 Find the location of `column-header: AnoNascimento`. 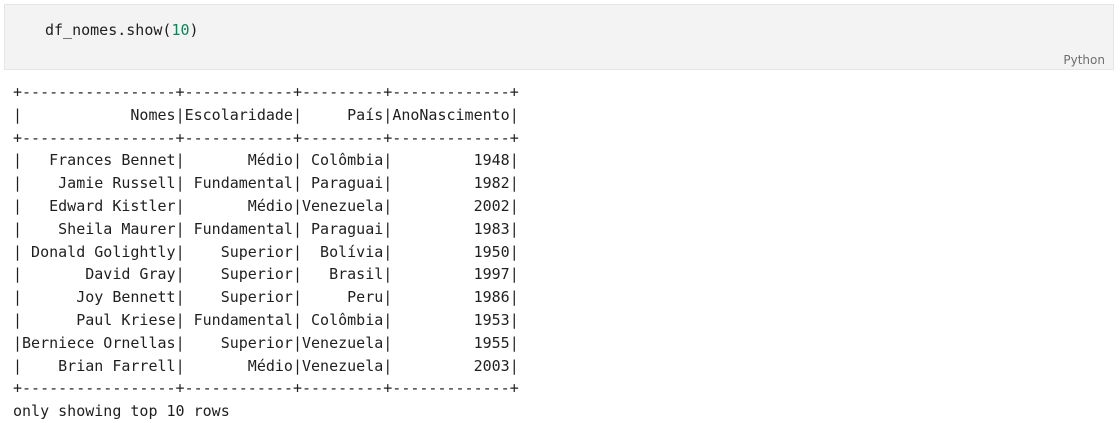

column-header: AnoNascimento is located at coordinates (451, 114).